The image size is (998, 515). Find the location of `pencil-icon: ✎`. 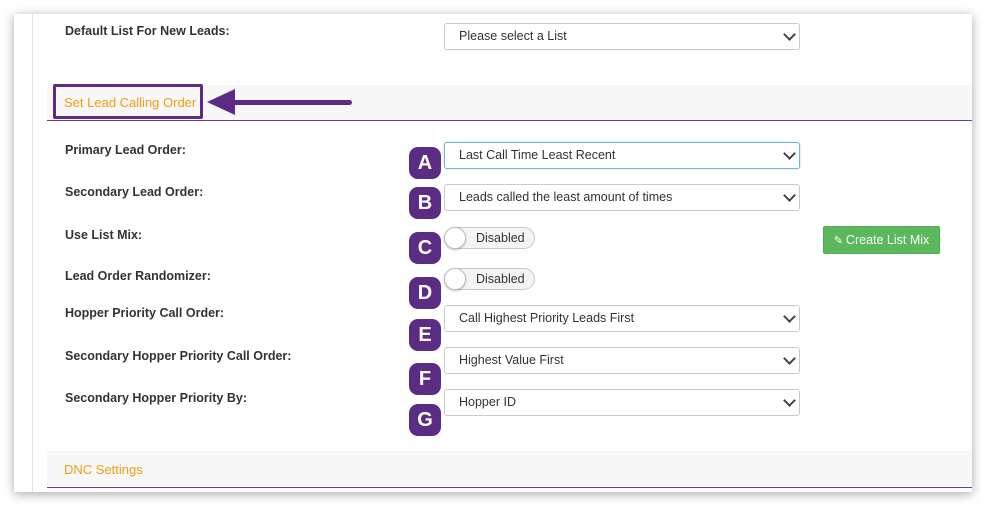

pencil-icon: ✎ is located at coordinates (838, 241).